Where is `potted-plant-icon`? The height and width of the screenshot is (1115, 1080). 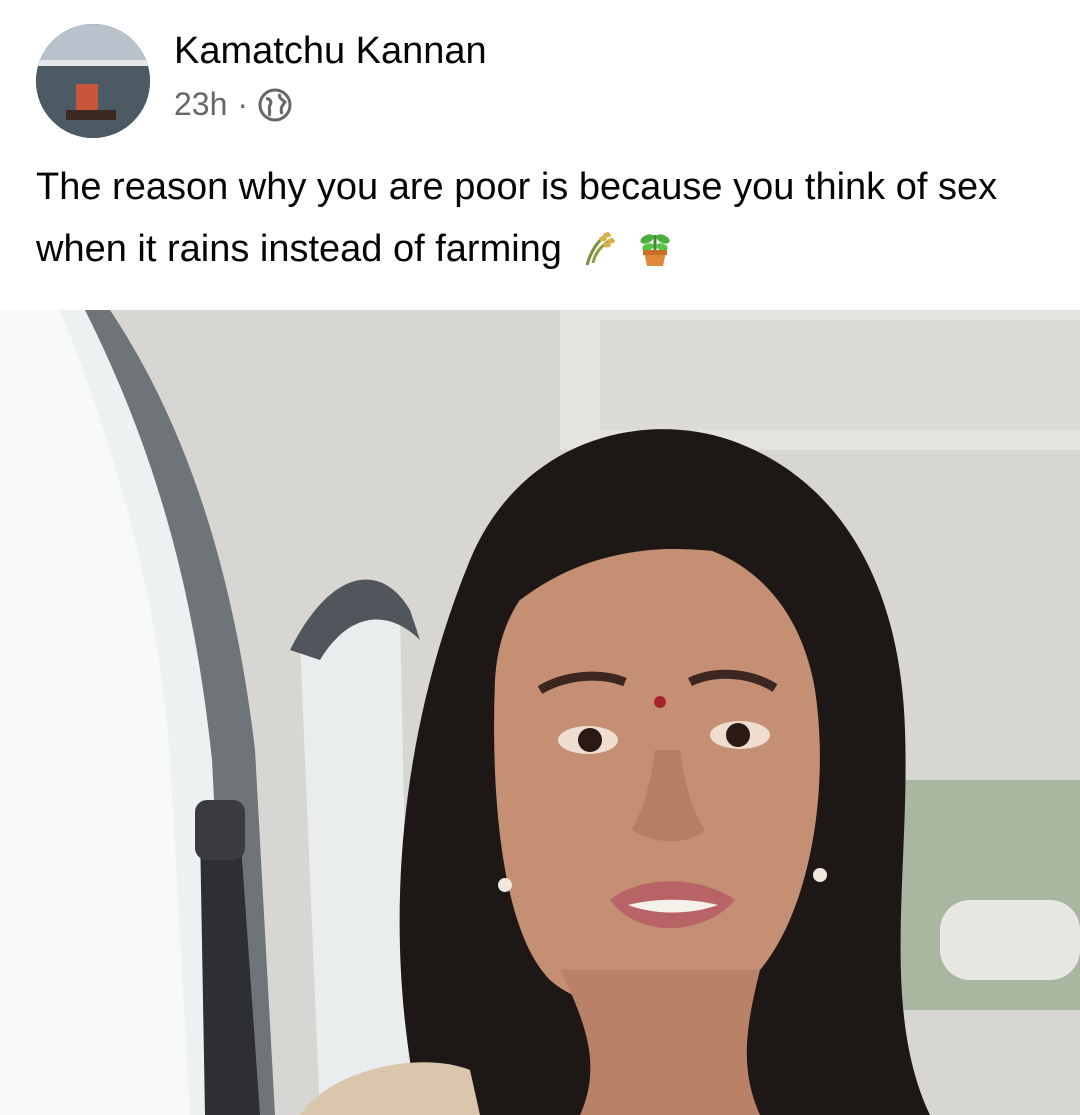 potted-plant-icon is located at coordinates (655, 245).